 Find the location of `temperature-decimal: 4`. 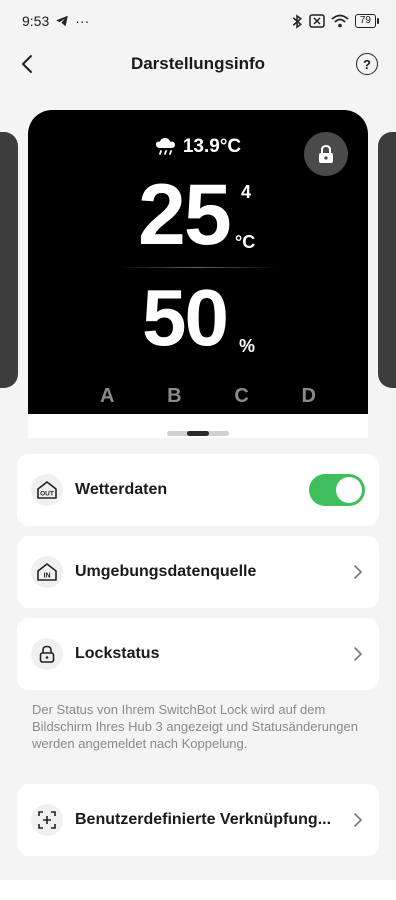

temperature-decimal: 4 is located at coordinates (246, 192).